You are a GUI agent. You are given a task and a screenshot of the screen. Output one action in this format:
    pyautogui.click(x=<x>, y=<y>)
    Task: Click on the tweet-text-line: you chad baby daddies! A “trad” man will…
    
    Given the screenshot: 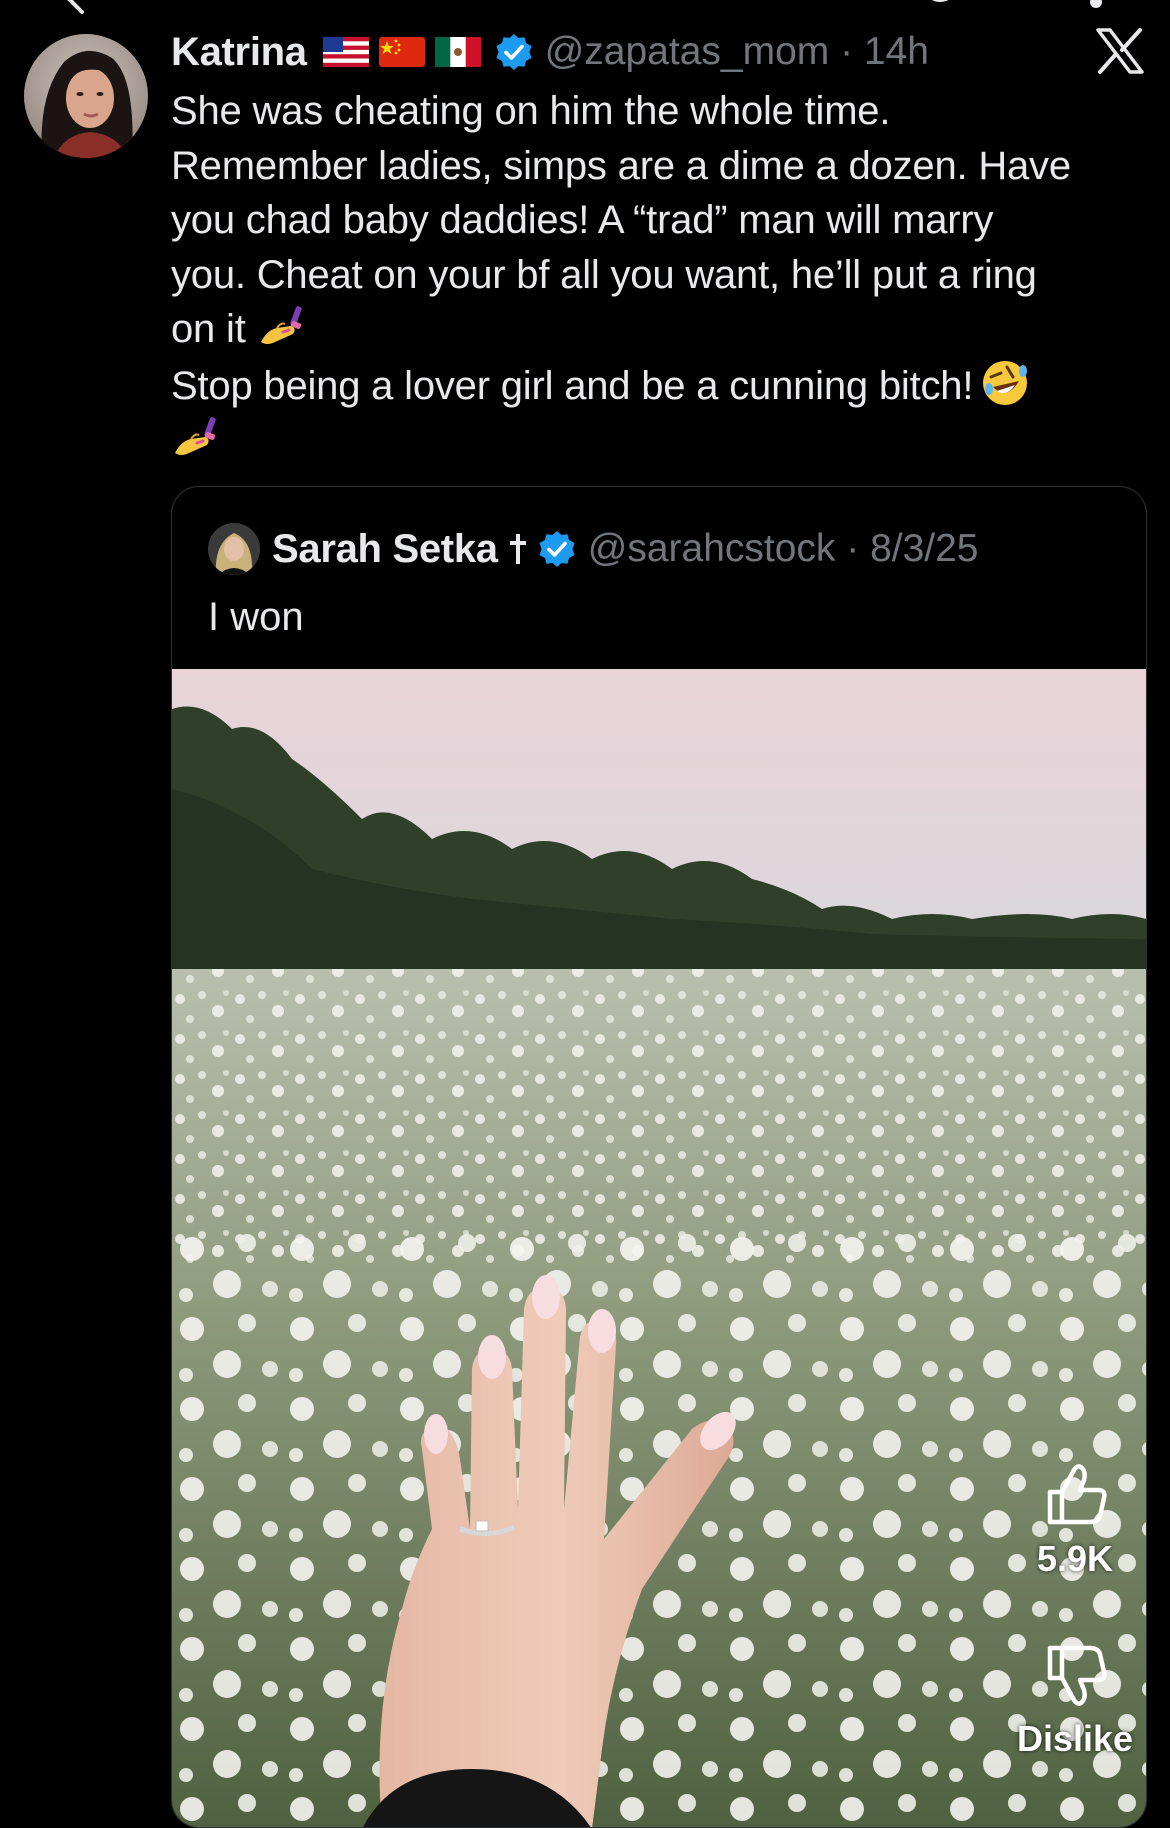 What is the action you would take?
    pyautogui.click(x=582, y=220)
    